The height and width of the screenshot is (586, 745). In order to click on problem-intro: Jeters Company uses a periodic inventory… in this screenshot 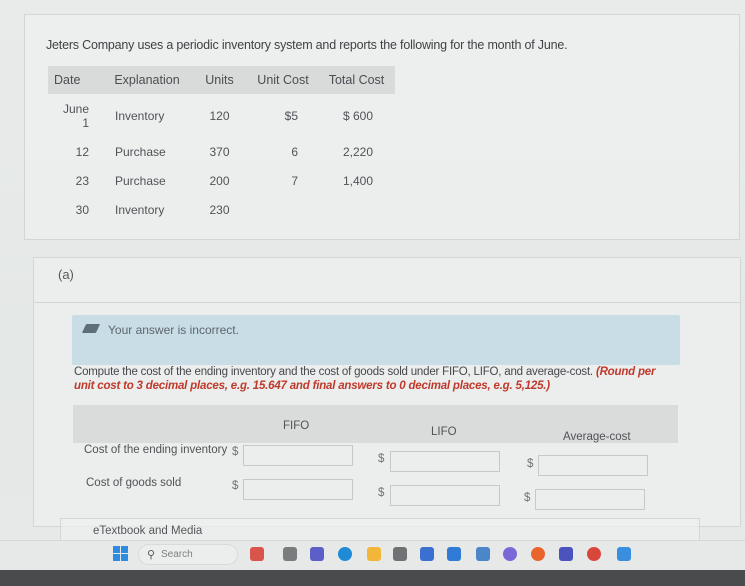, I will do `click(307, 45)`.